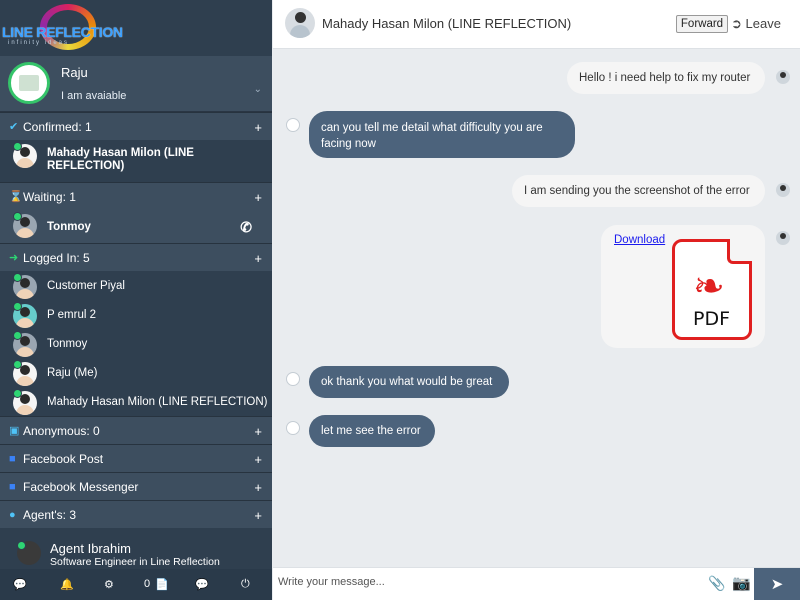 The image size is (800, 600). Describe the element at coordinates (136, 196) in the screenshot. I see `section-waiting: ⌛ Waiting: 1 +` at that location.